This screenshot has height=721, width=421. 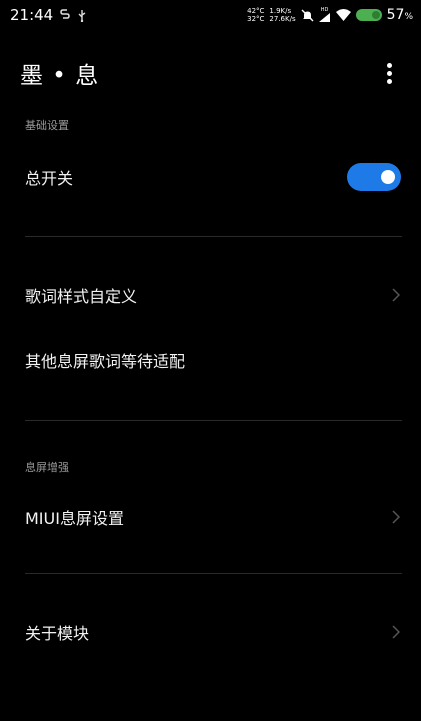 What do you see at coordinates (81, 296) in the screenshot?
I see `lyrics-style-label: 歌词样式自定义` at bounding box center [81, 296].